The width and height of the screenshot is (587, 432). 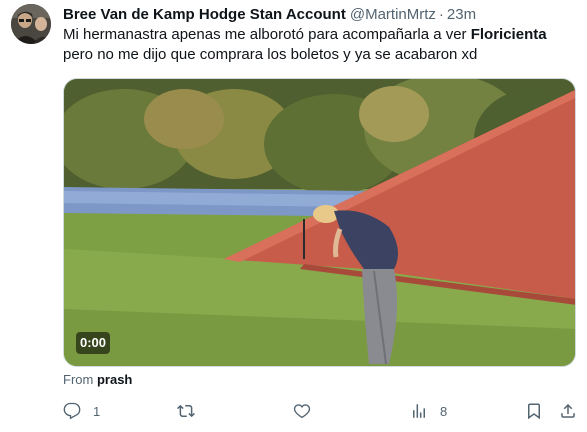 I want to click on video-source: From prash, so click(x=97, y=380).